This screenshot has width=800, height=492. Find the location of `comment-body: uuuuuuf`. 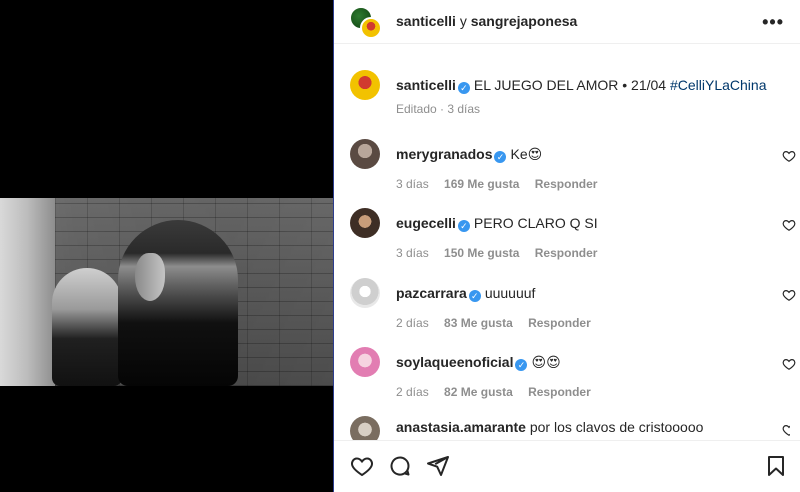

comment-body: uuuuuuf is located at coordinates (510, 293).